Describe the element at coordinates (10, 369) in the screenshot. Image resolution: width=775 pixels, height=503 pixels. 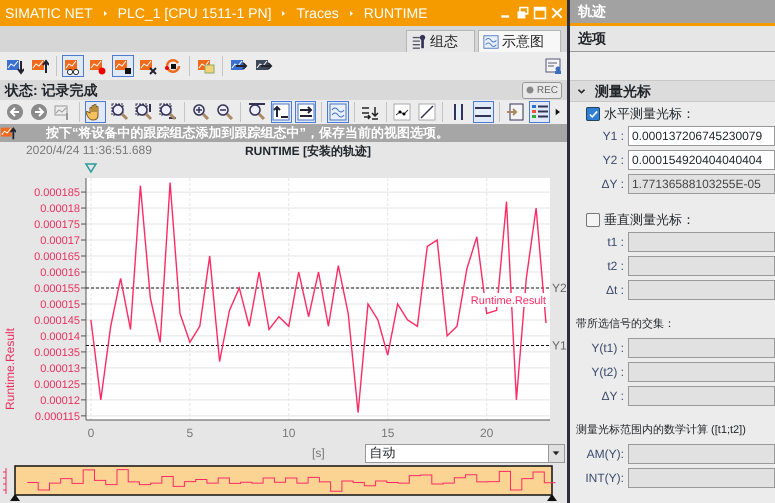
I see `y-axis-label: Runtime.Result` at that location.